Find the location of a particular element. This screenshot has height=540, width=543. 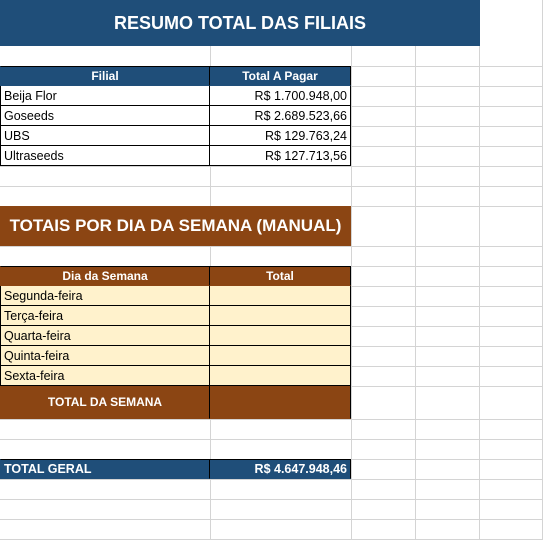

table-row: Ultraseeds R$ 127.713,56 is located at coordinates (175, 156).